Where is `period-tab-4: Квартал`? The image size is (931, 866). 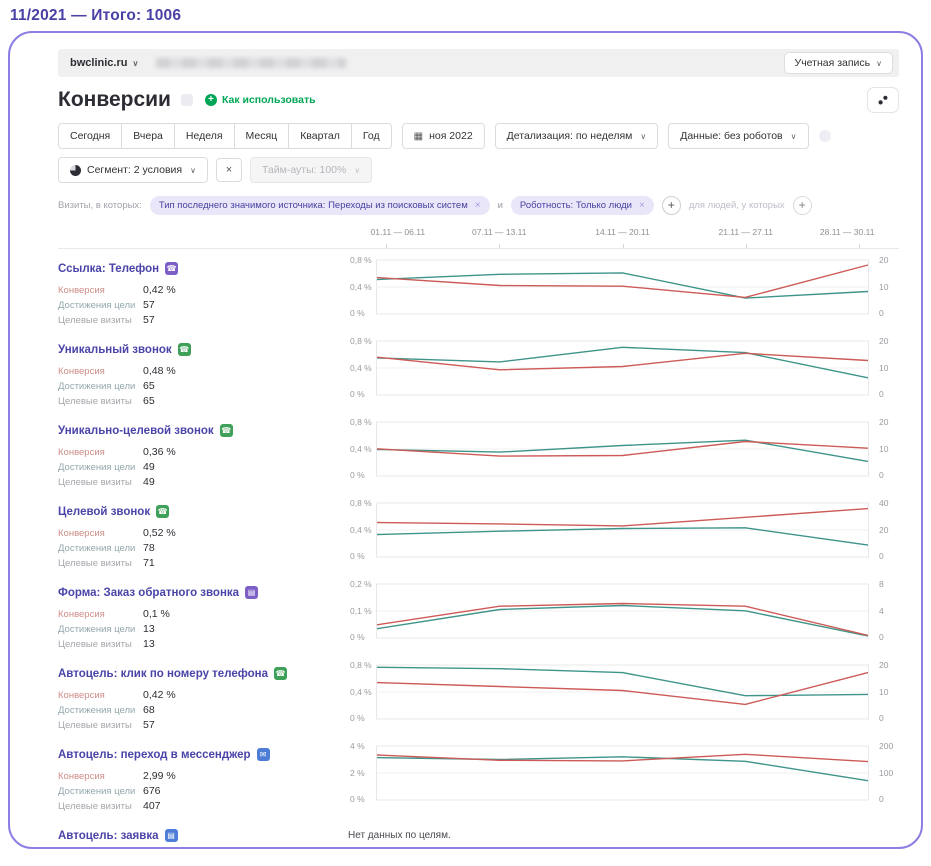 period-tab-4: Квартал is located at coordinates (320, 136).